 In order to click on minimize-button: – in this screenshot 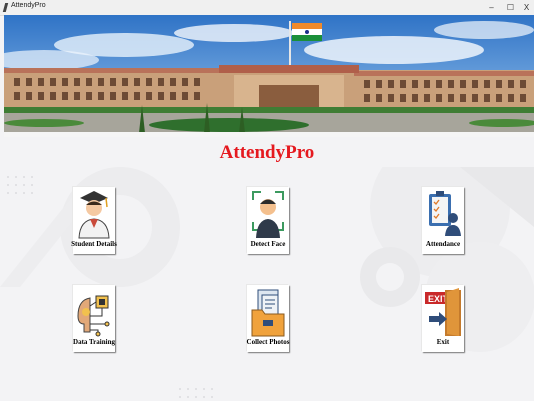, I will do `click(491, 7)`.